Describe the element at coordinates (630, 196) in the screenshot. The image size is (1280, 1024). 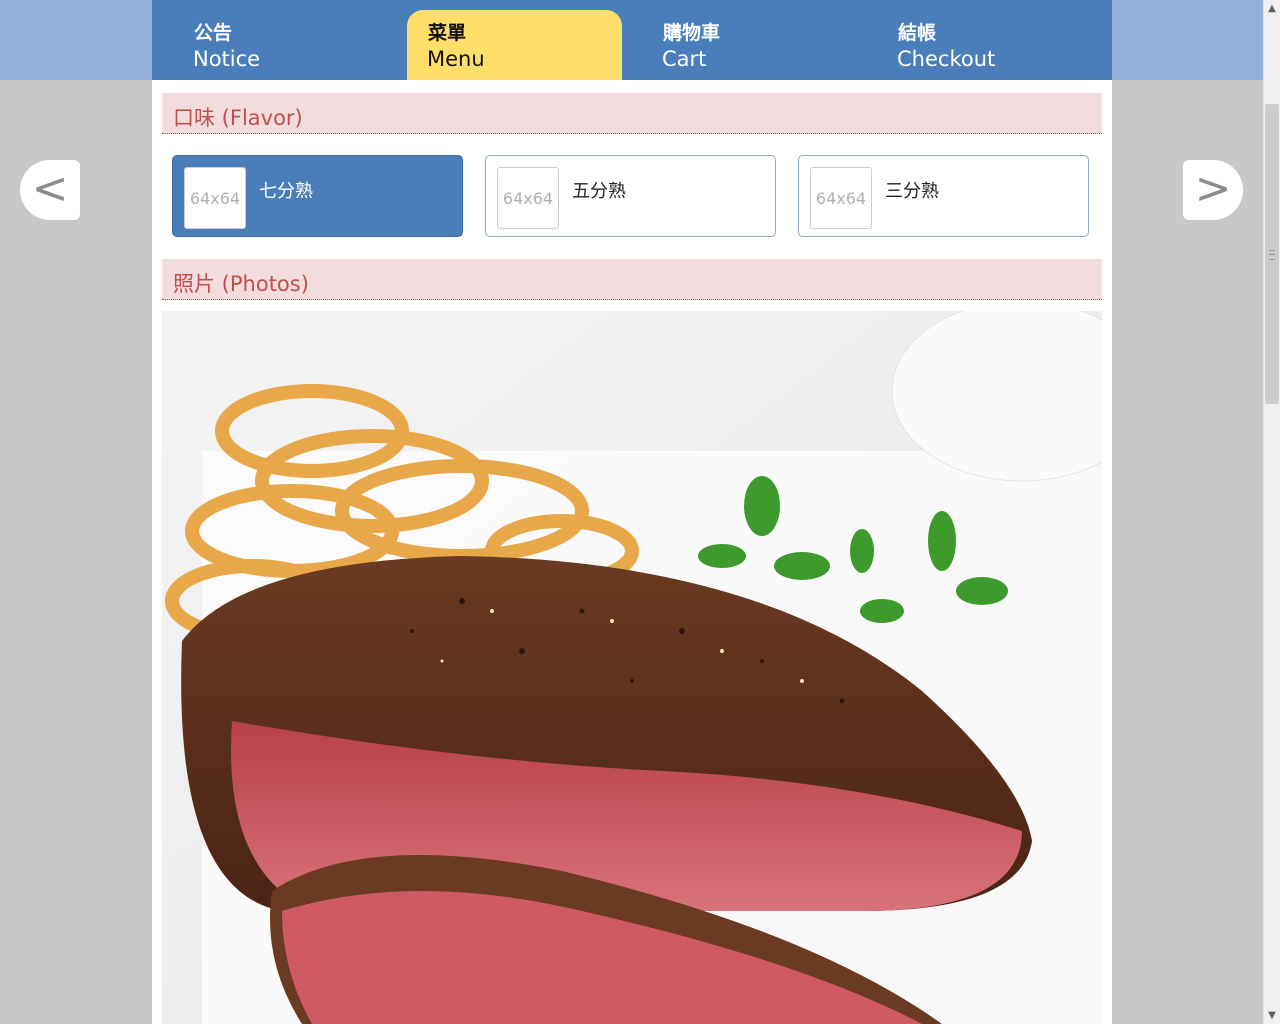
I see `flavor-option-medium: 64x64 五分熟` at that location.